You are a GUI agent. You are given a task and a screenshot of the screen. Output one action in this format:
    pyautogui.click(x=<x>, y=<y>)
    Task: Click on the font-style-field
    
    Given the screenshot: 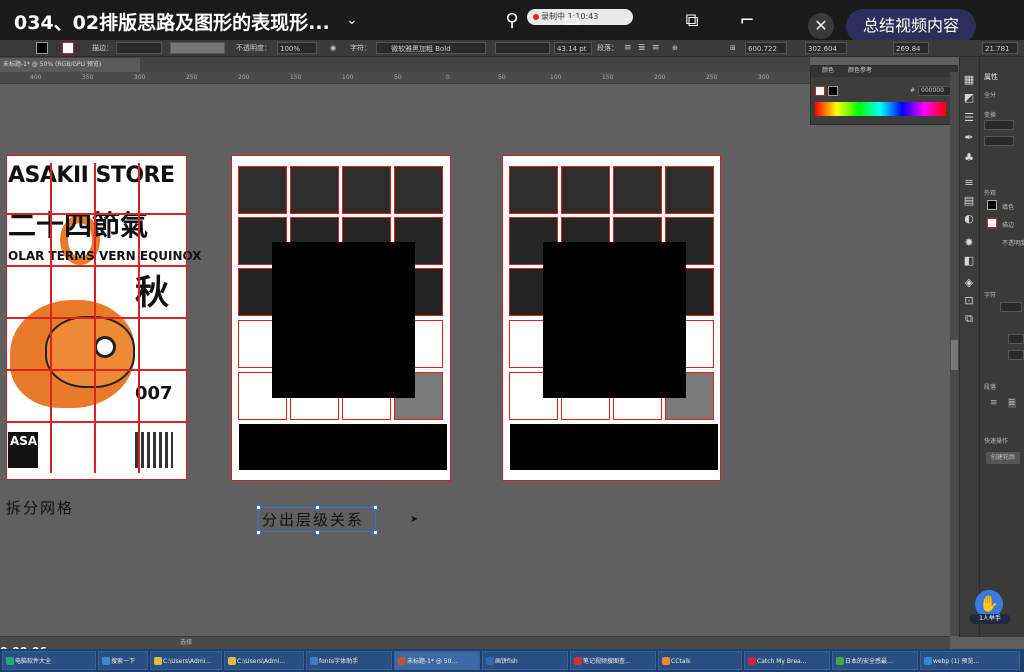 What is the action you would take?
    pyautogui.click(x=522, y=48)
    